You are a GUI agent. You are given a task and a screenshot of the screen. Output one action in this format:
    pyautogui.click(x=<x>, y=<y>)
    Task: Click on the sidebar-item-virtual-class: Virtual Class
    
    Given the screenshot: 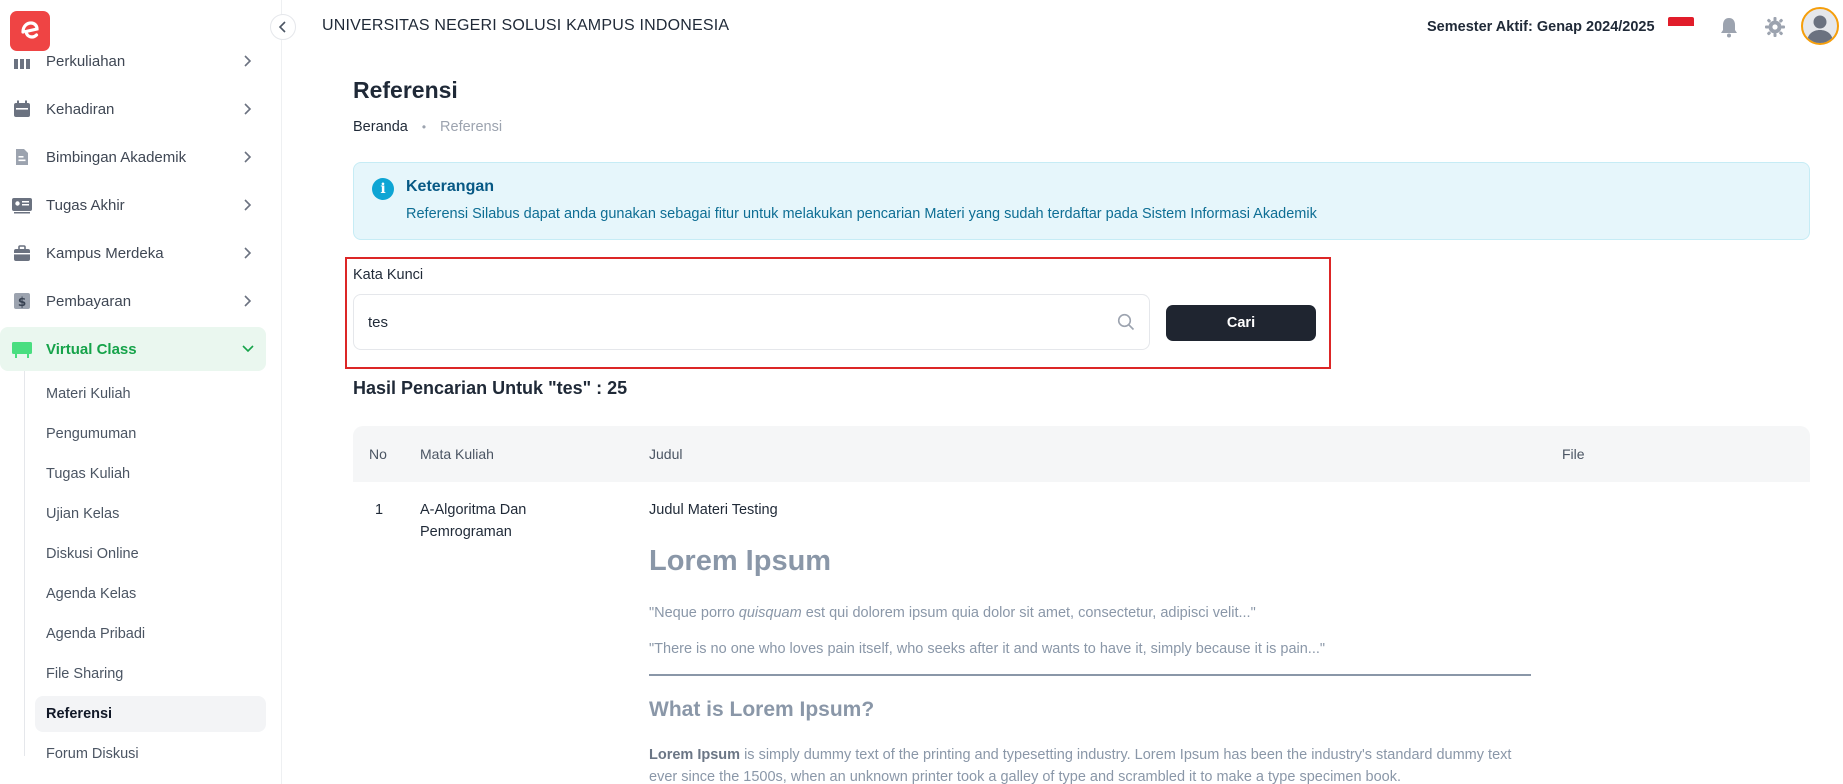 What is the action you would take?
    pyautogui.click(x=133, y=349)
    